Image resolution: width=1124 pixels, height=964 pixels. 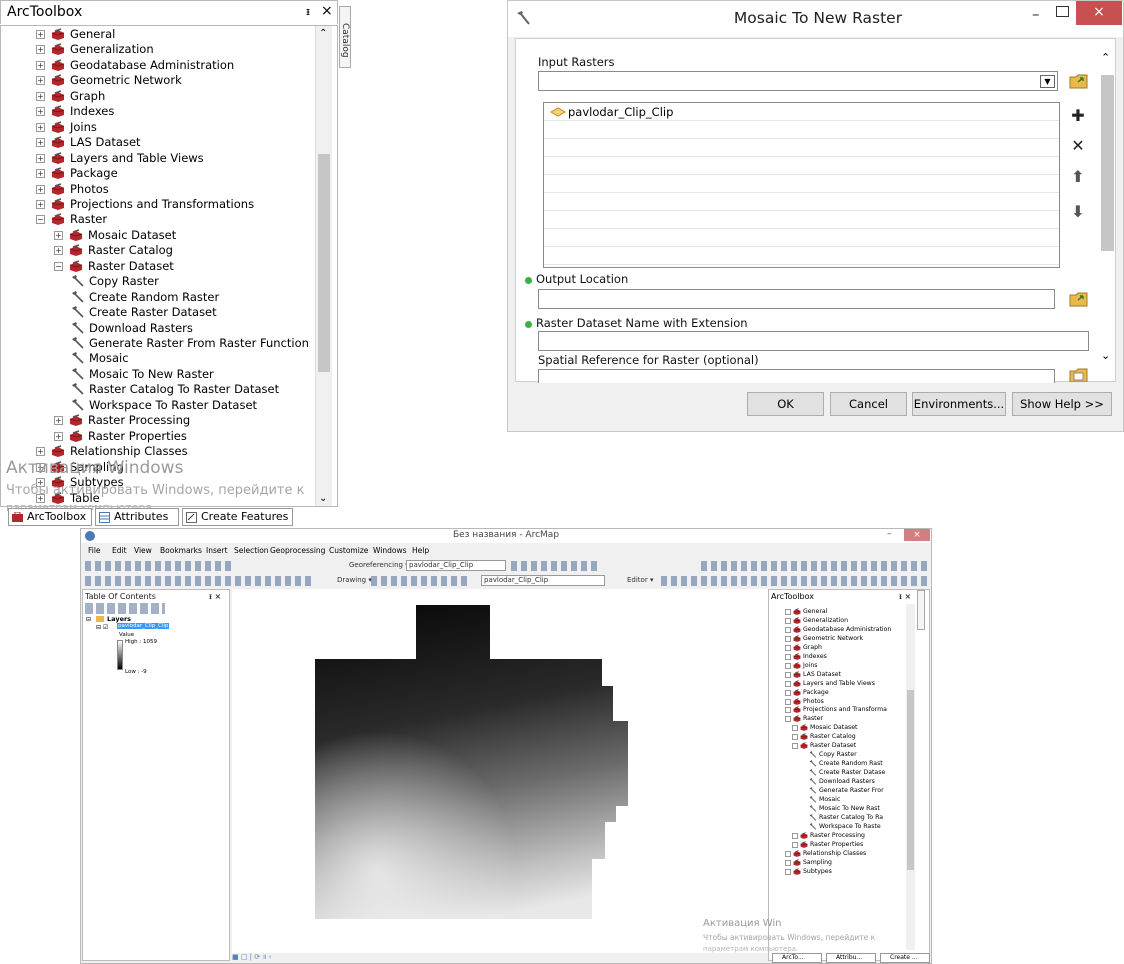 I want to click on arcmap-toolbox-item: Mosaic, so click(x=836, y=800).